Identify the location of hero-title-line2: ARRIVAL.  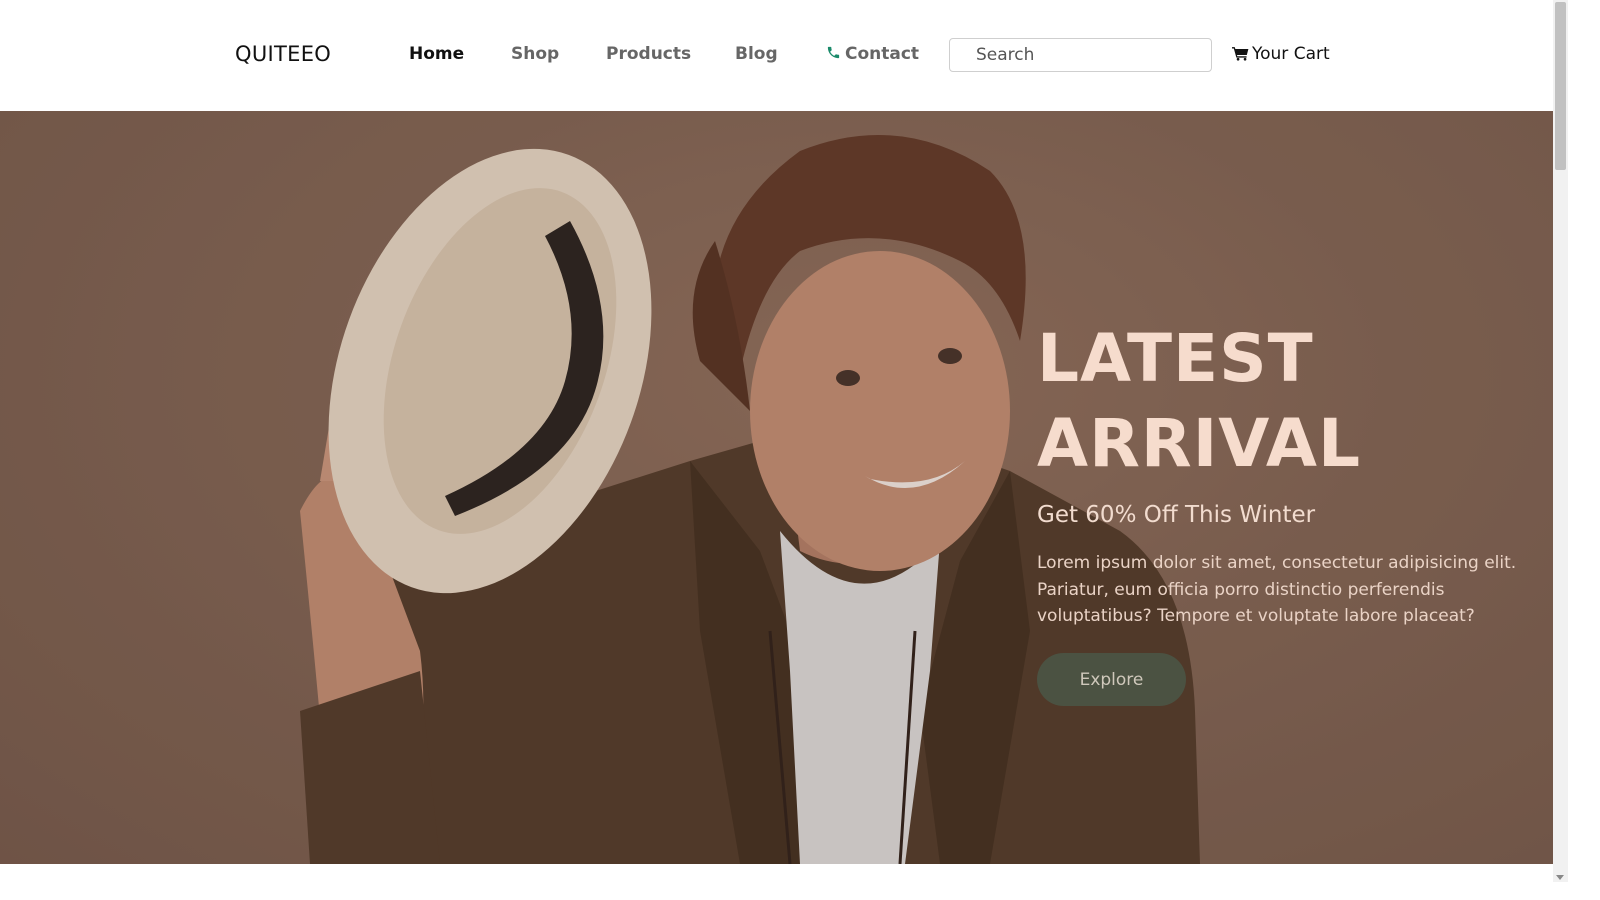
(1199, 443).